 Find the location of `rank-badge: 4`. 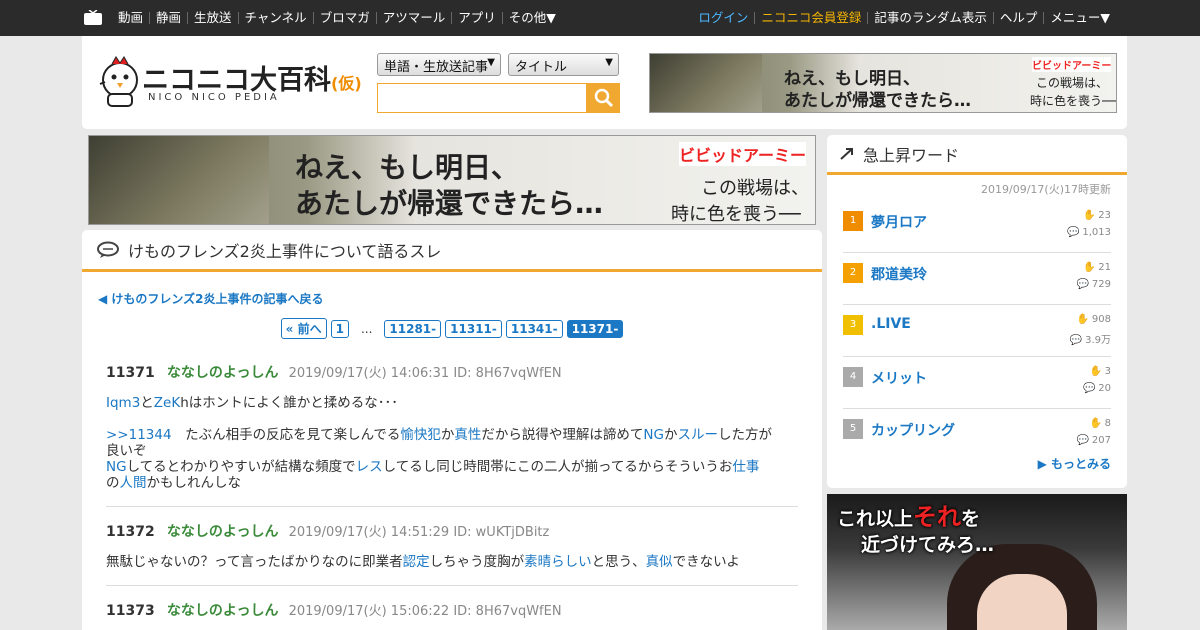

rank-badge: 4 is located at coordinates (853, 377).